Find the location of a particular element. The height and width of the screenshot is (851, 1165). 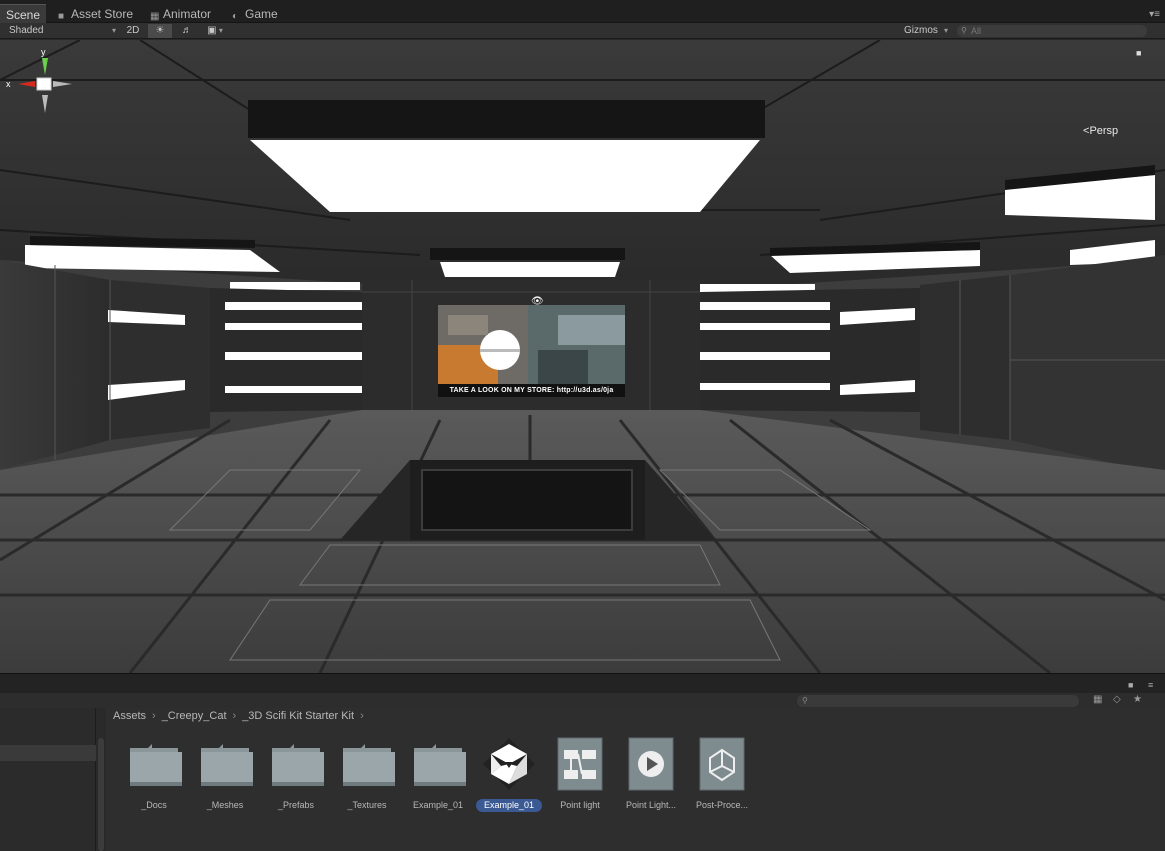

asset-item-meshes-folder: _Meshes is located at coordinates (225, 774).